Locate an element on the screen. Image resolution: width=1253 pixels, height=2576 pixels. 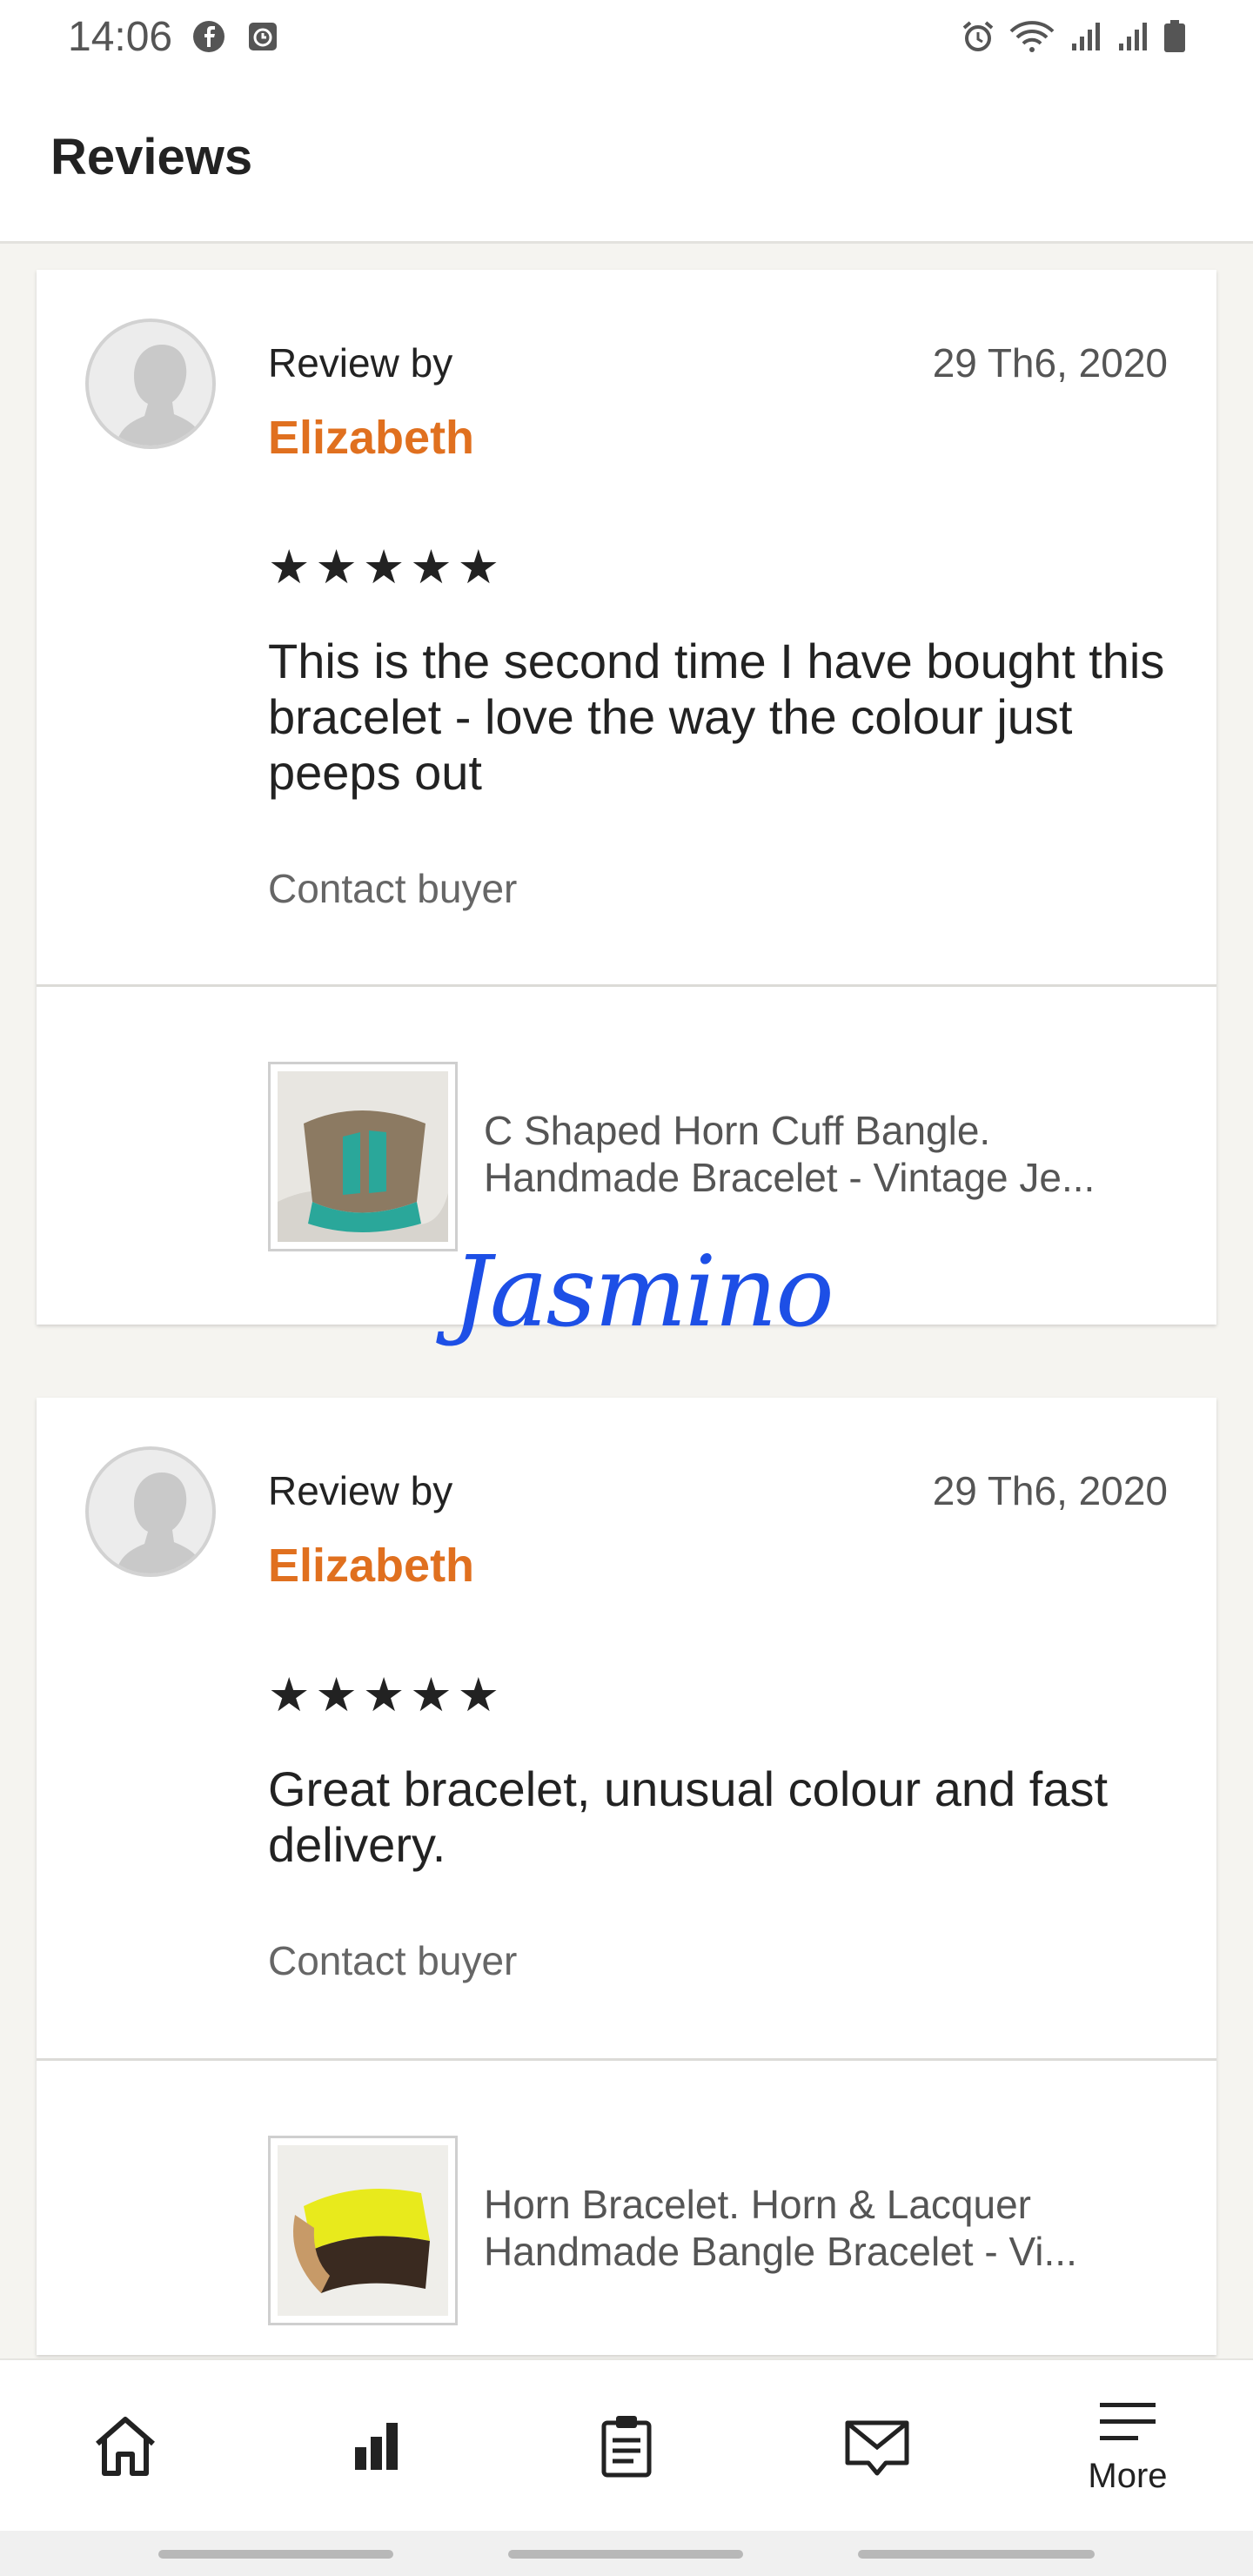
orders-icon is located at coordinates (626, 2447).